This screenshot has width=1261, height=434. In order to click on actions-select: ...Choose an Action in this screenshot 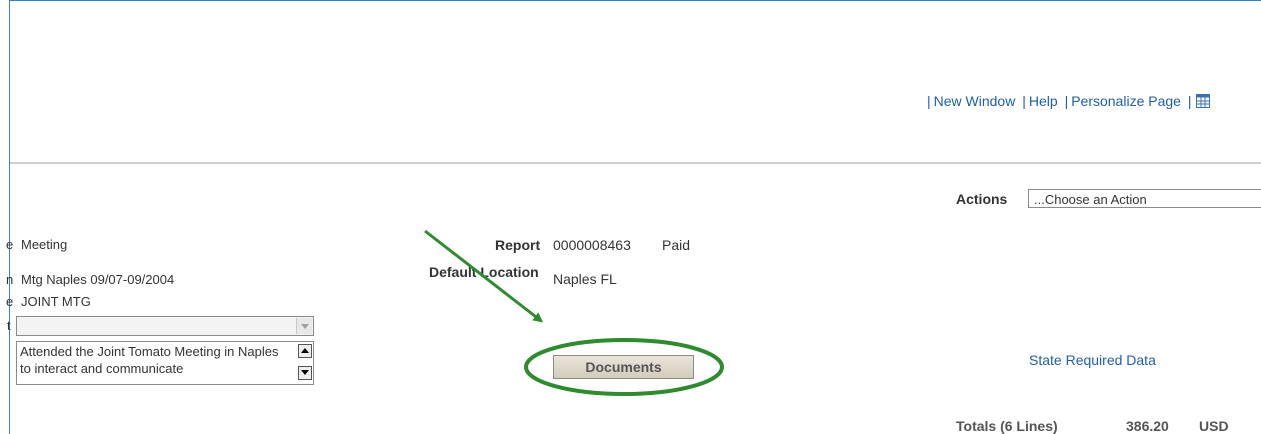, I will do `click(1144, 198)`.